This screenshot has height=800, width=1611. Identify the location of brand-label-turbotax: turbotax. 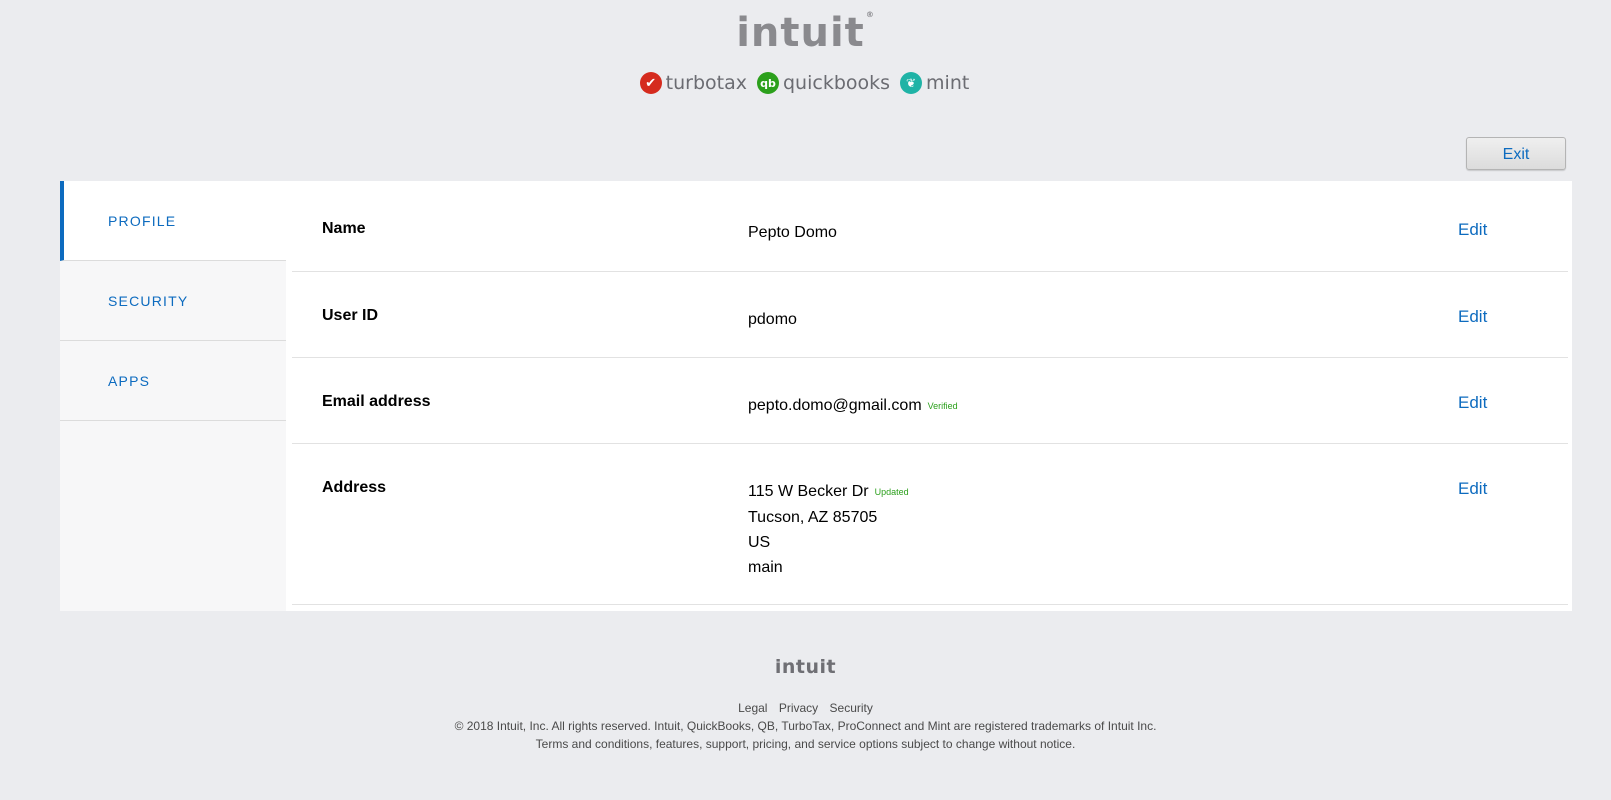
(706, 83).